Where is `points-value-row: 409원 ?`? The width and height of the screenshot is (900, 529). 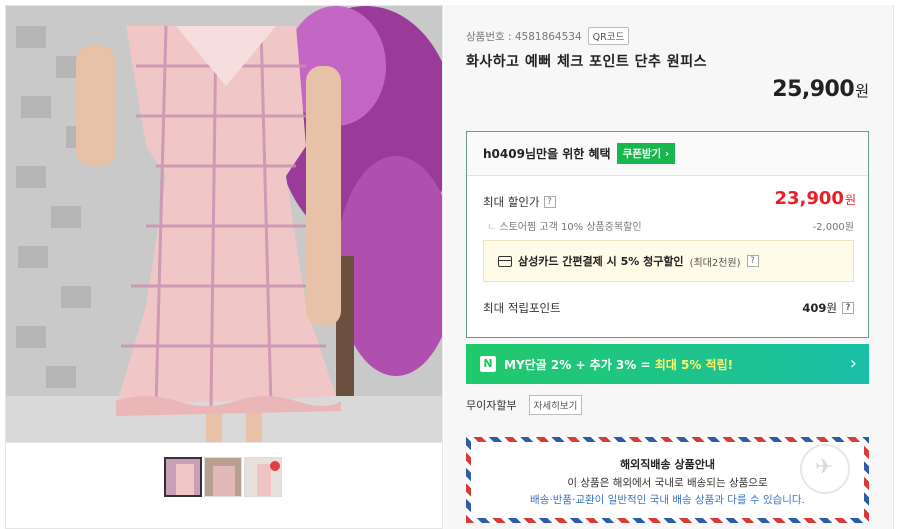 points-value-row: 409원 ? is located at coordinates (828, 308).